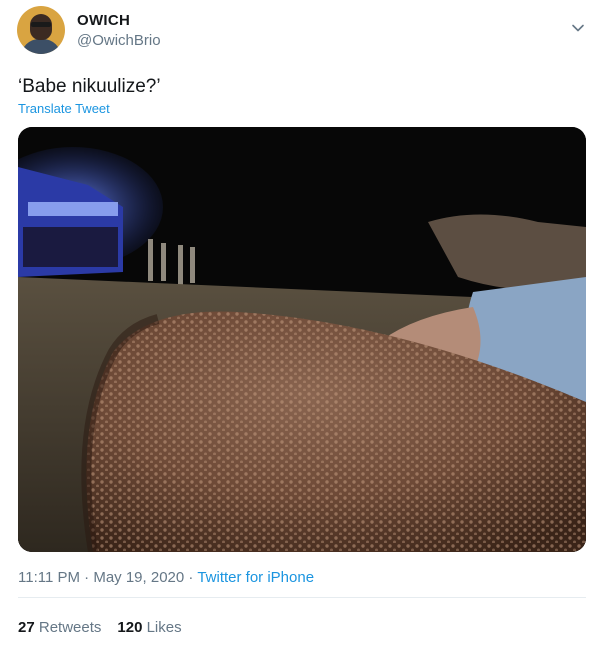  I want to click on avatar-head, so click(41, 27).